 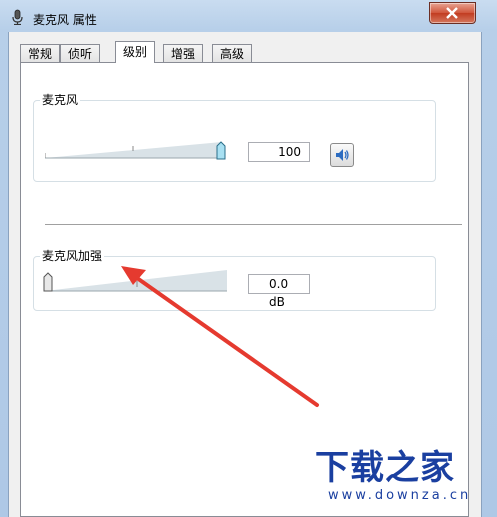 What do you see at coordinates (232, 53) in the screenshot?
I see `tab-advanced: 高级` at bounding box center [232, 53].